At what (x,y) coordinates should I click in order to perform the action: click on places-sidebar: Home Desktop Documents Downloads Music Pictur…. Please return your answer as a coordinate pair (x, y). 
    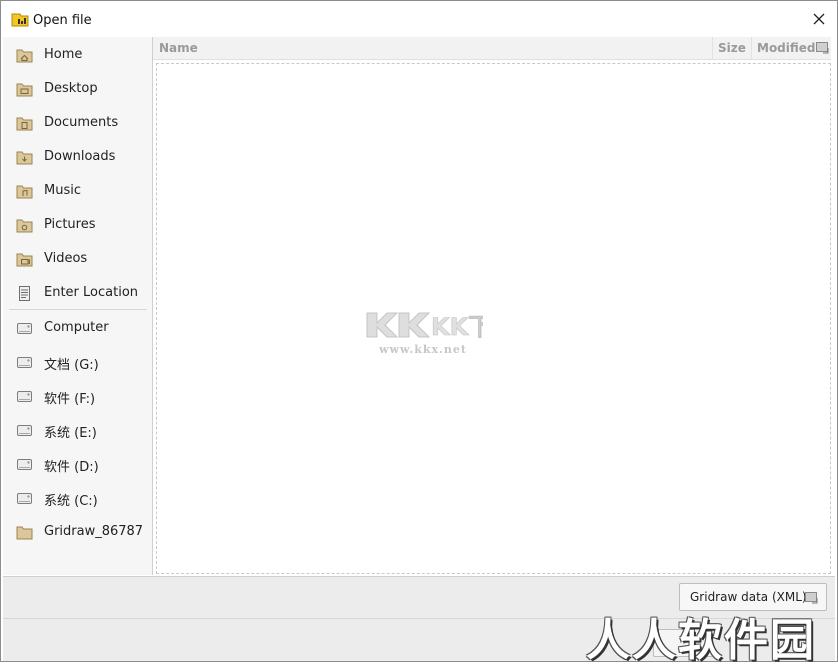
    Looking at the image, I should click on (78, 306).